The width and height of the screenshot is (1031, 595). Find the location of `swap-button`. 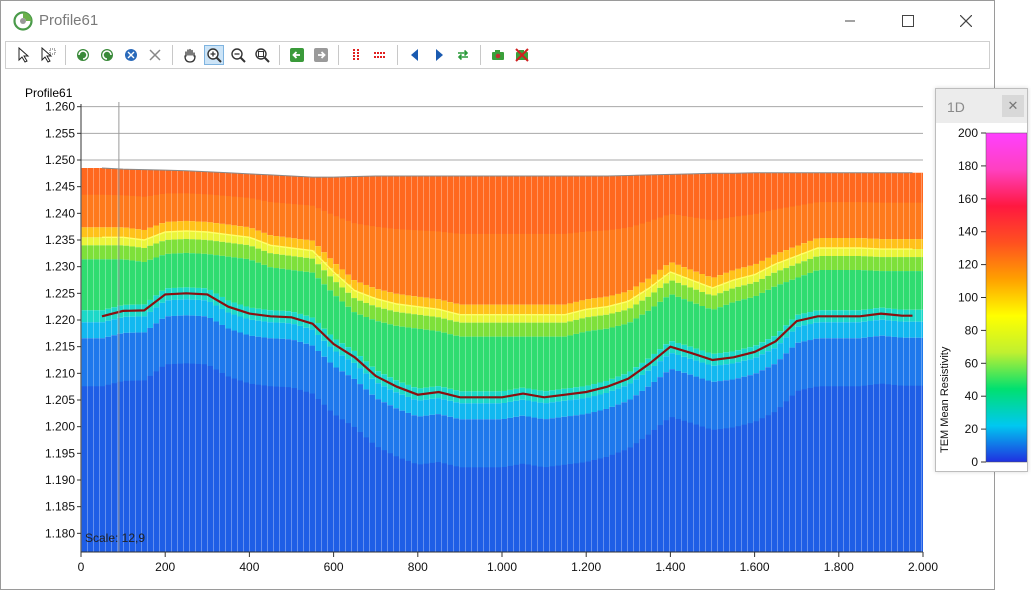

swap-button is located at coordinates (463, 55).